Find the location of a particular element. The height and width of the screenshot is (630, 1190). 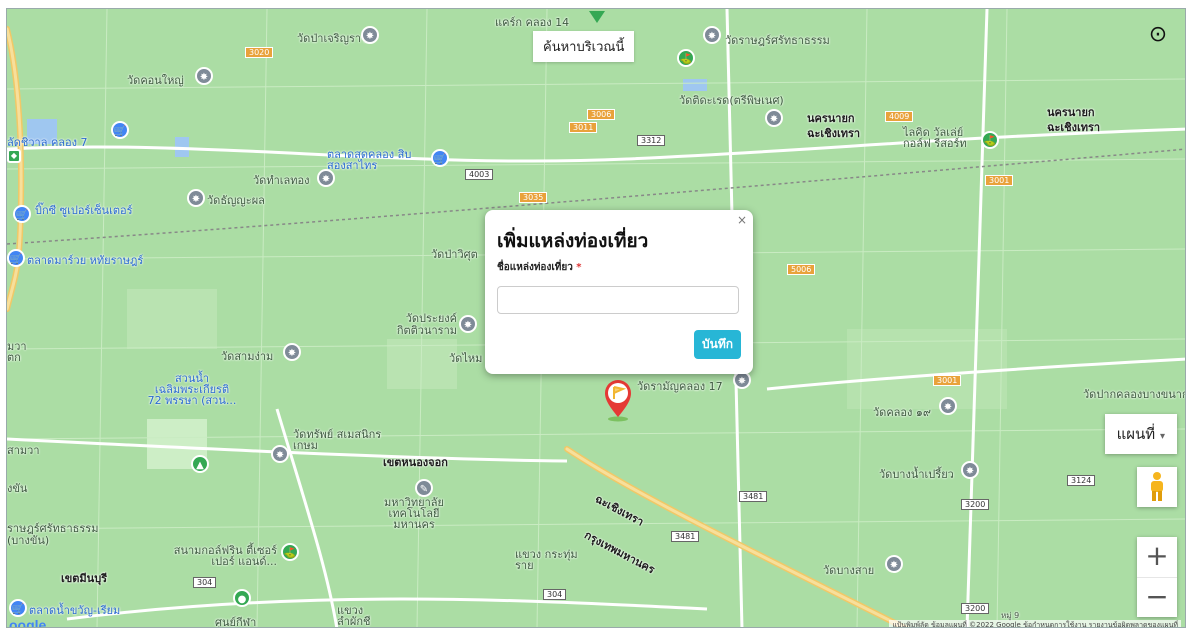

map-pin-icon is located at coordinates (597, 17).